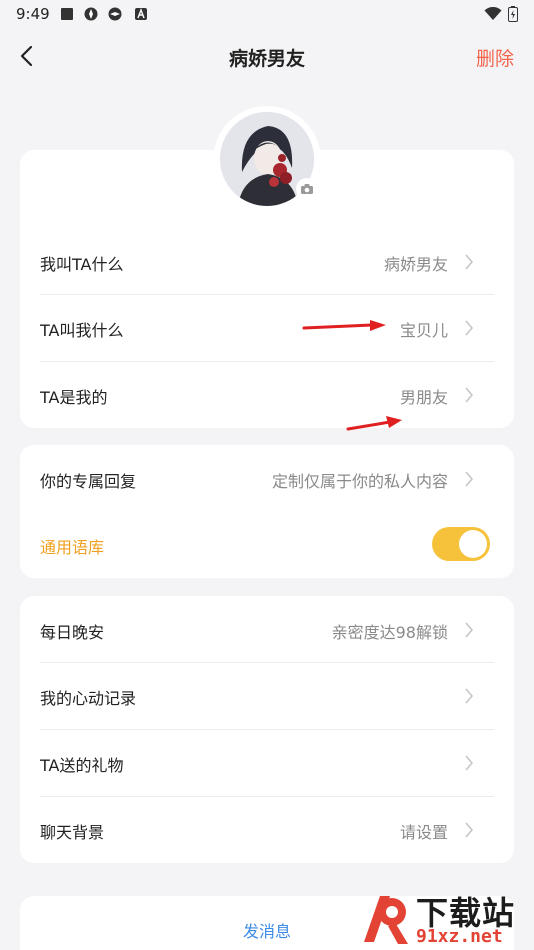 This screenshot has height=950, width=534. Describe the element at coordinates (82, 765) in the screenshot. I see `row-label: TA送的礼物` at that location.